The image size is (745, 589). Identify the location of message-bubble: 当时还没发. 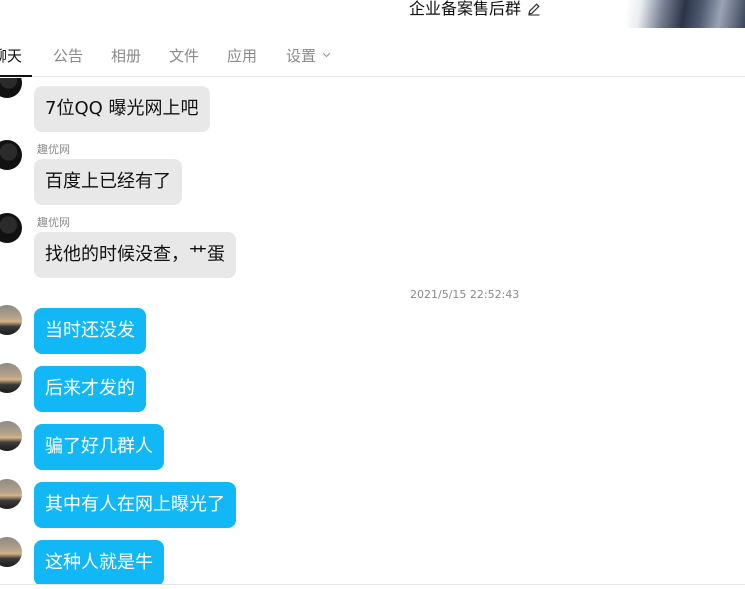
(90, 331).